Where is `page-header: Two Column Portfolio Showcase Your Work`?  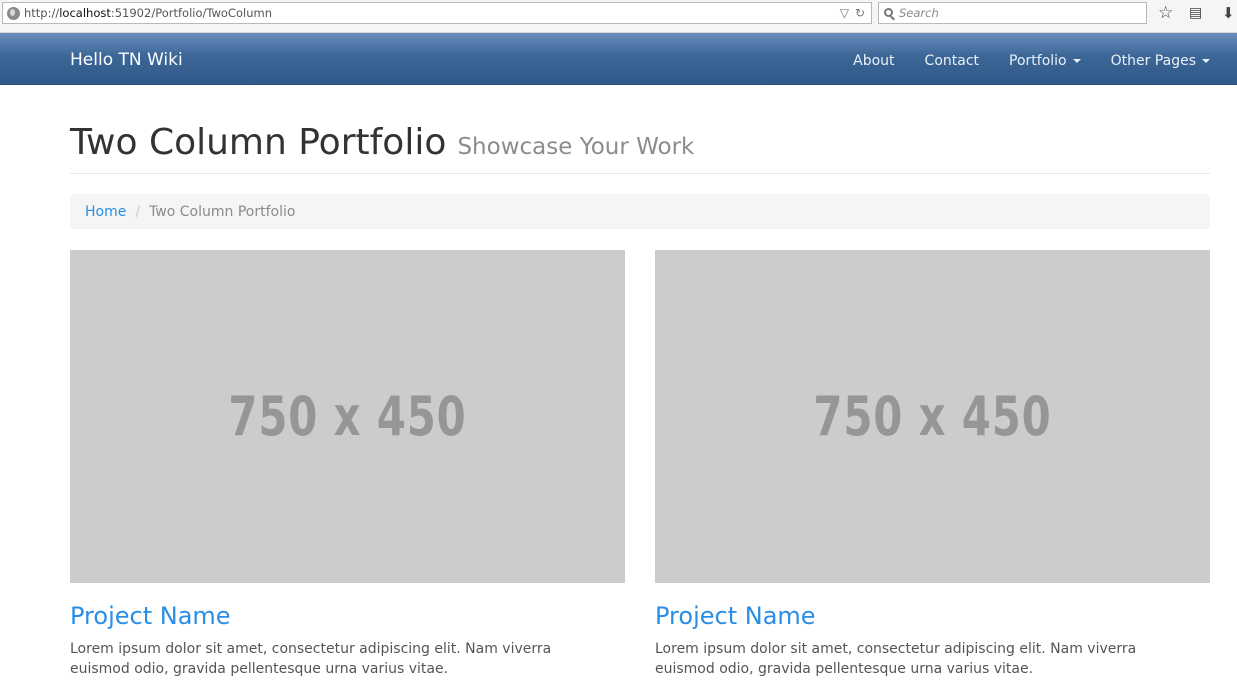 page-header: Two Column Portfolio Showcase Your Work is located at coordinates (640, 148).